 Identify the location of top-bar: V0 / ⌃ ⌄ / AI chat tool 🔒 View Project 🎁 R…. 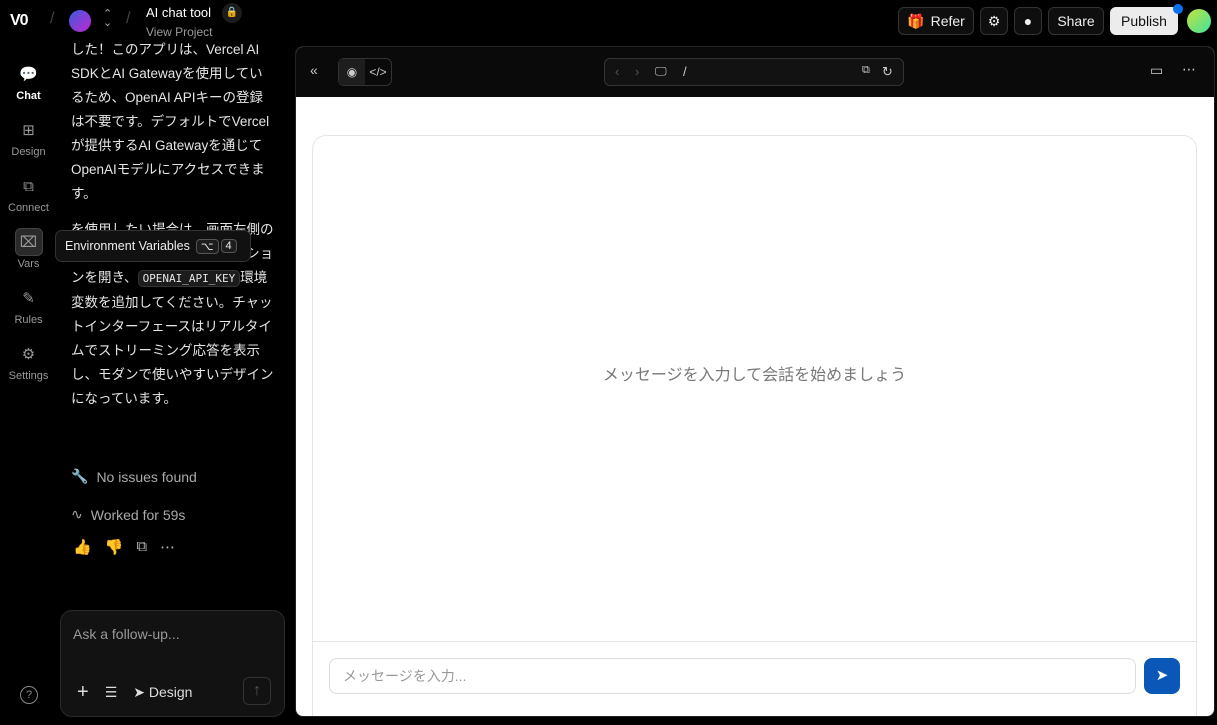
(608, 21).